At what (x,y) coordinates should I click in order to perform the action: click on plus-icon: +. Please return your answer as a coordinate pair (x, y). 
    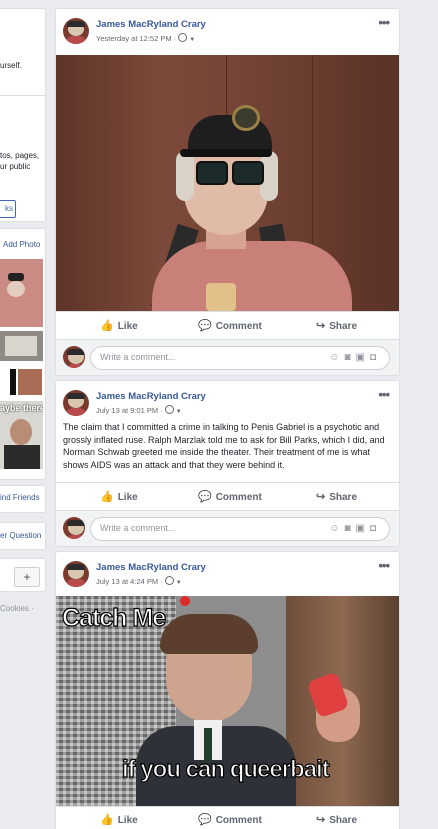
    Looking at the image, I should click on (27, 577).